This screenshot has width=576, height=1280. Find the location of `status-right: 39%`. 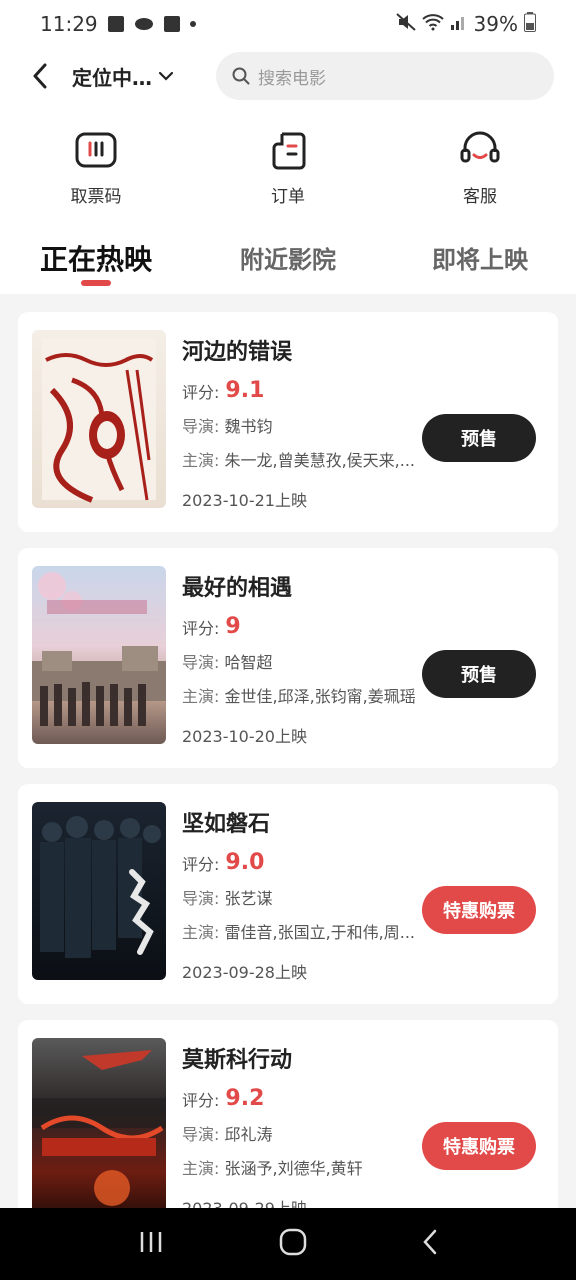

status-right: 39% is located at coordinates (465, 24).